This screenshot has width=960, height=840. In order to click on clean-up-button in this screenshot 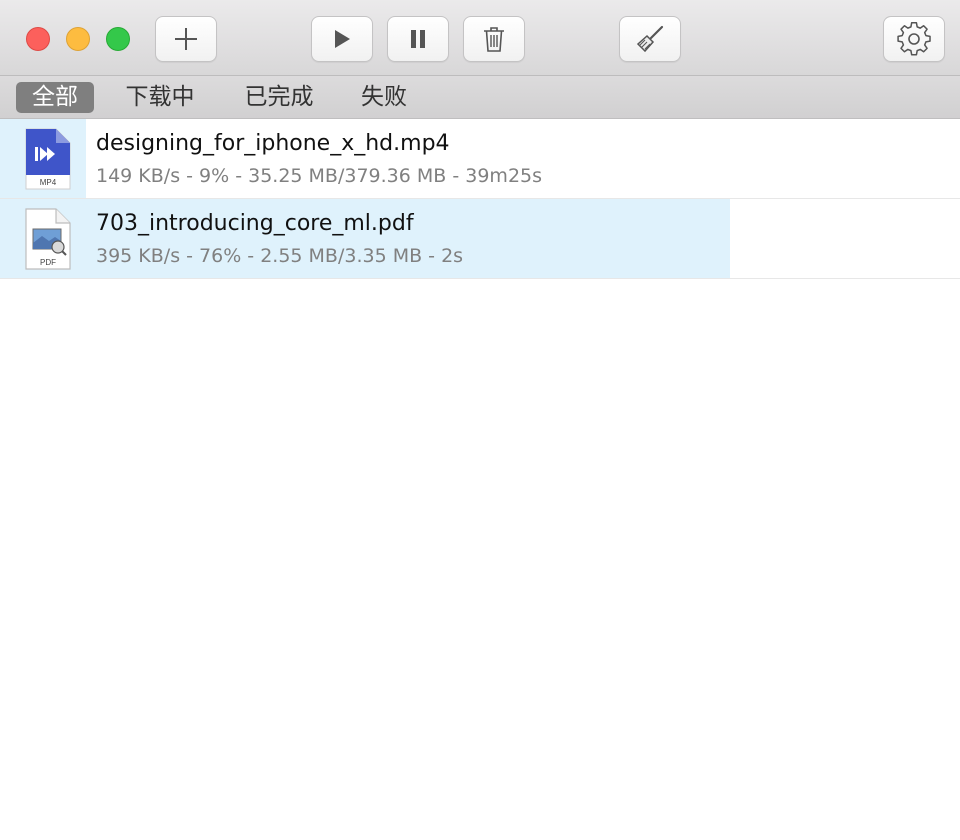, I will do `click(650, 39)`.